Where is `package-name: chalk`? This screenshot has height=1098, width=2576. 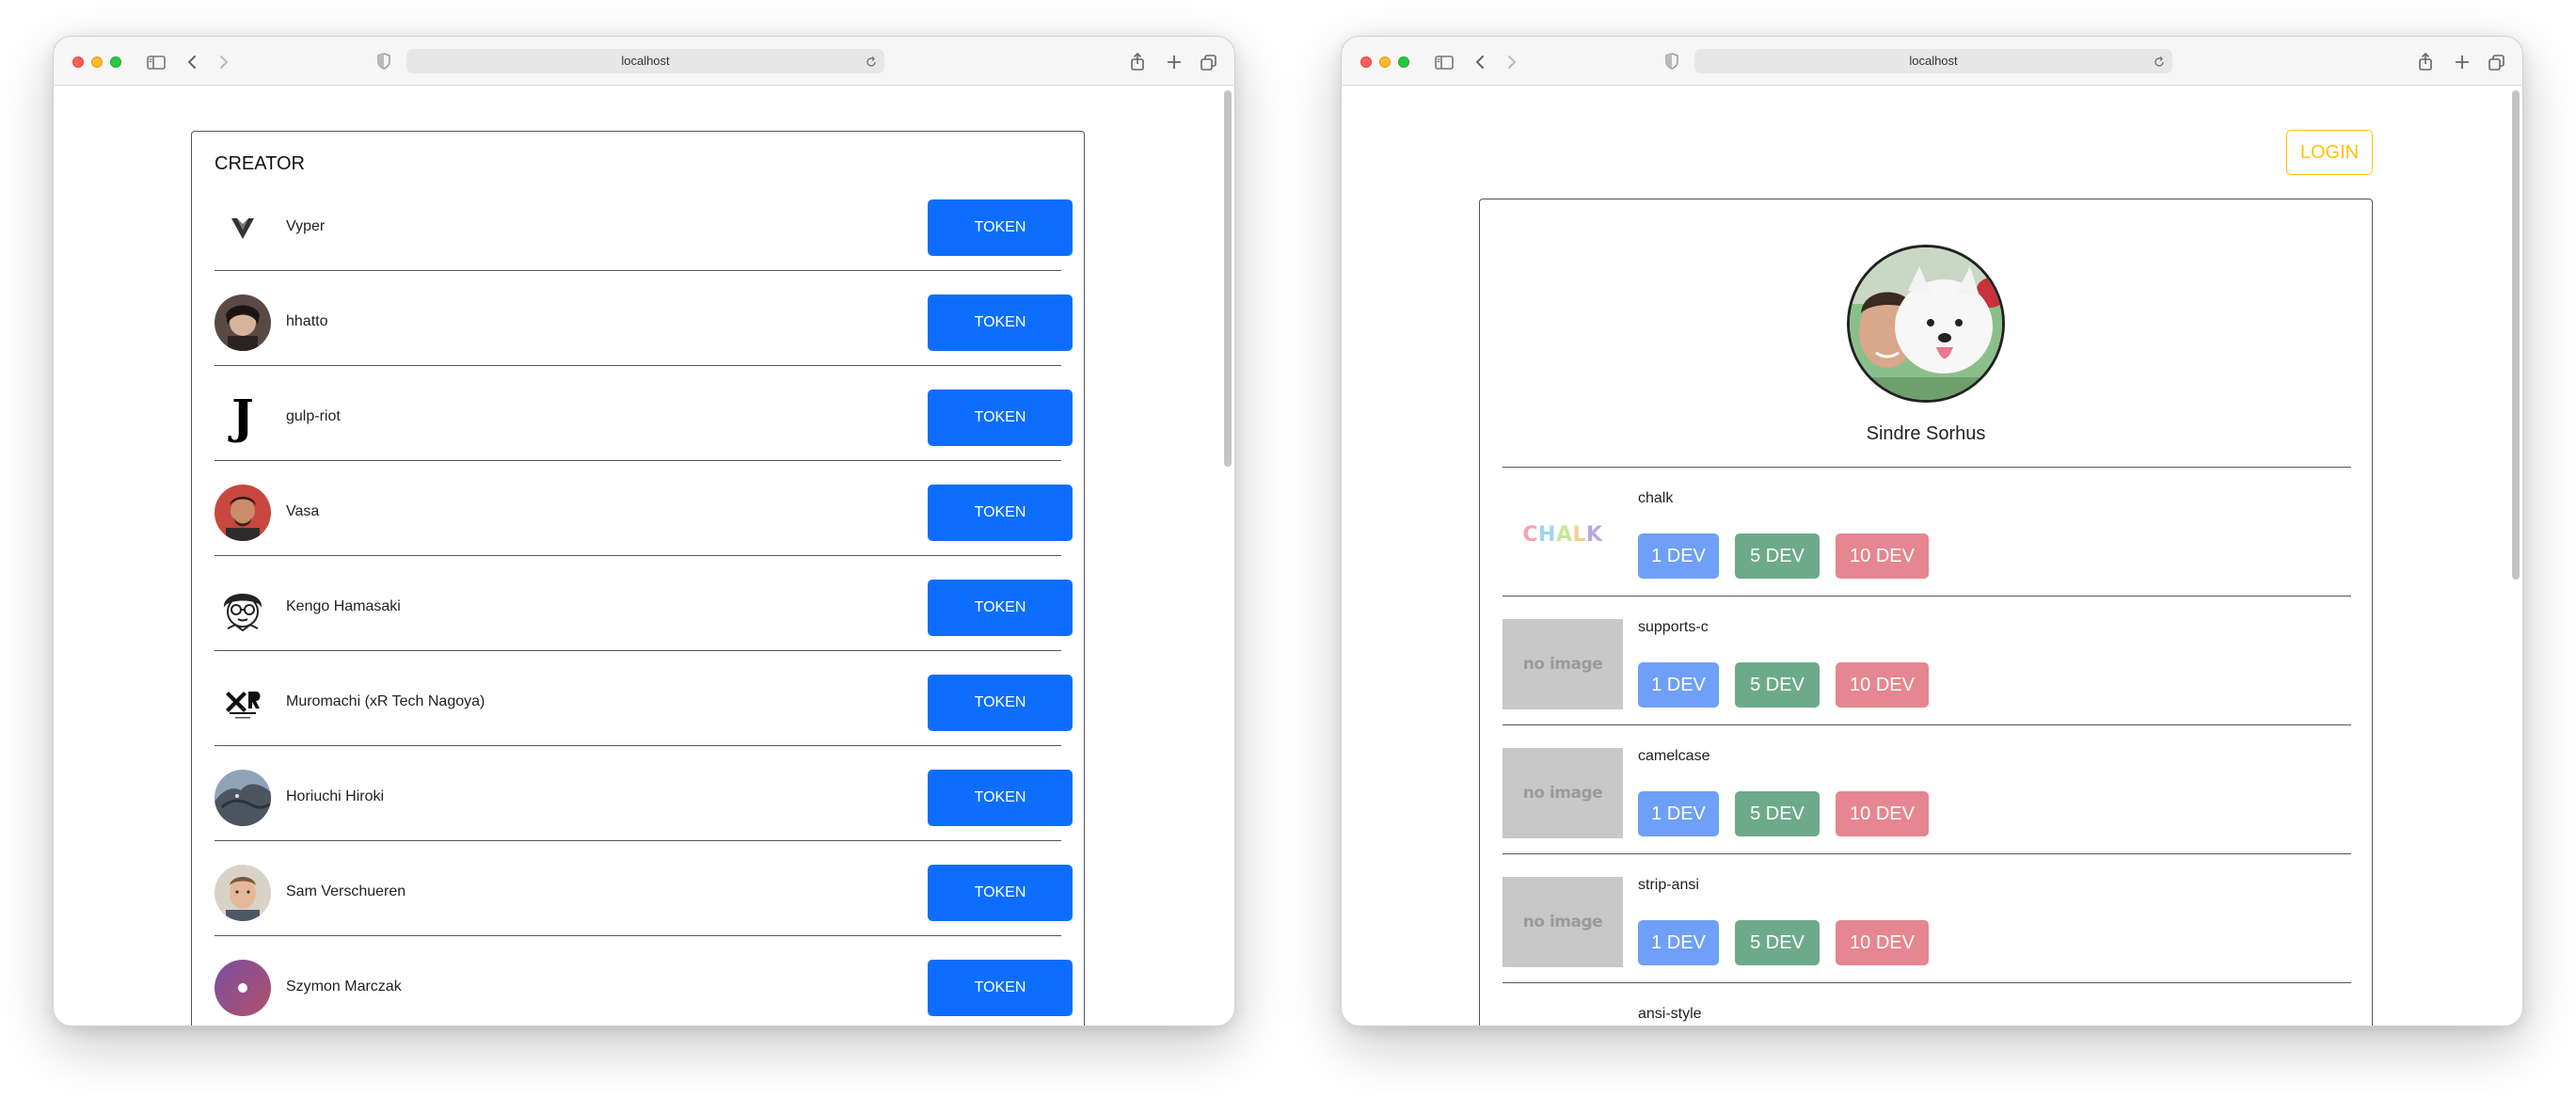
package-name: chalk is located at coordinates (1656, 498).